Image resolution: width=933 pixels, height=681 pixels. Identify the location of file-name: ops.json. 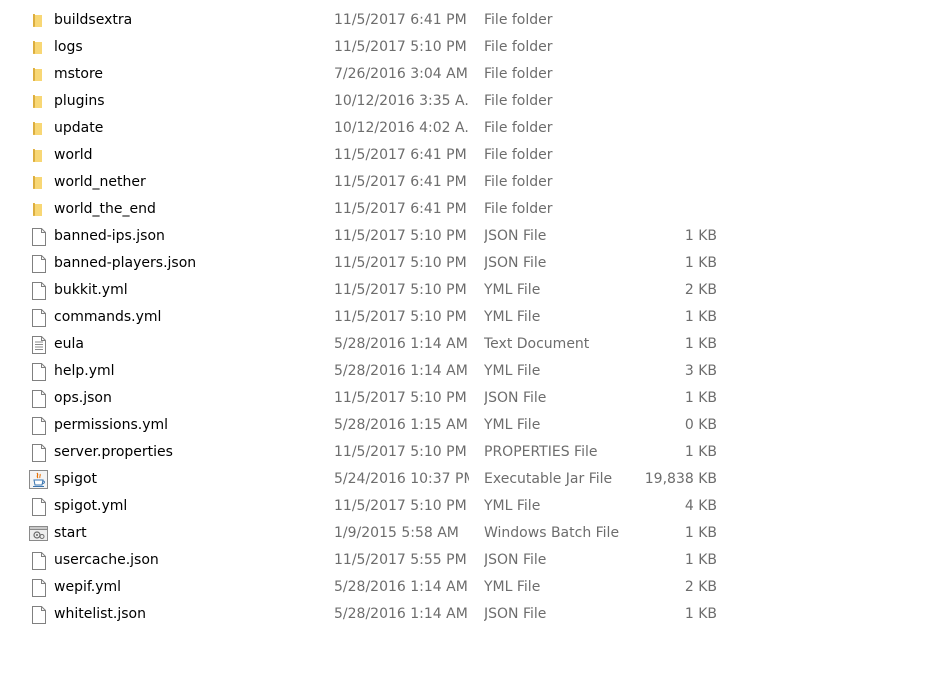
(83, 398).